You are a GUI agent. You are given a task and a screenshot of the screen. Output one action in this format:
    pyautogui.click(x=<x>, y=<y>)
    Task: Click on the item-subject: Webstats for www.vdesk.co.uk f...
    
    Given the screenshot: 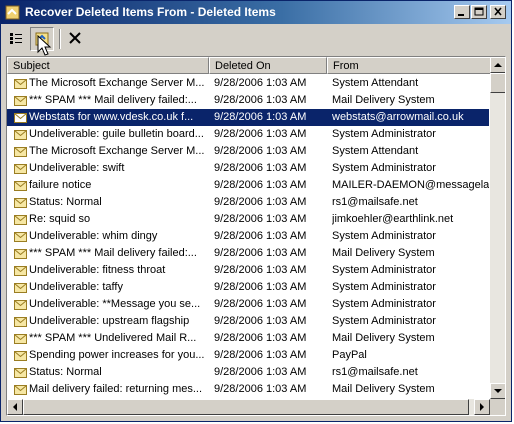 What is the action you would take?
    pyautogui.click(x=111, y=117)
    